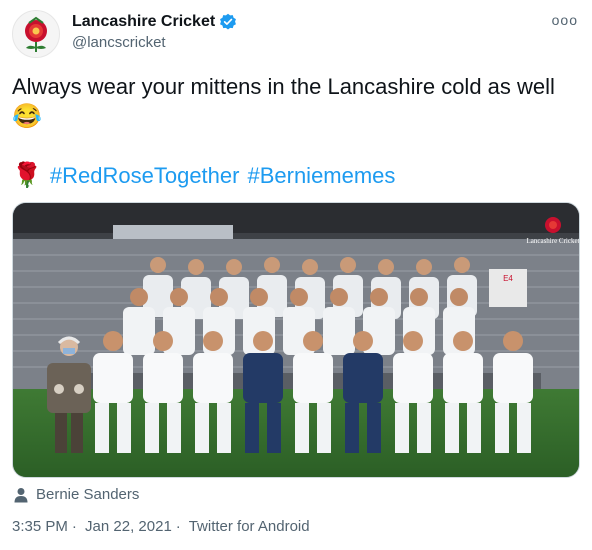  I want to click on tweet-source: Twitter for Android, so click(249, 526).